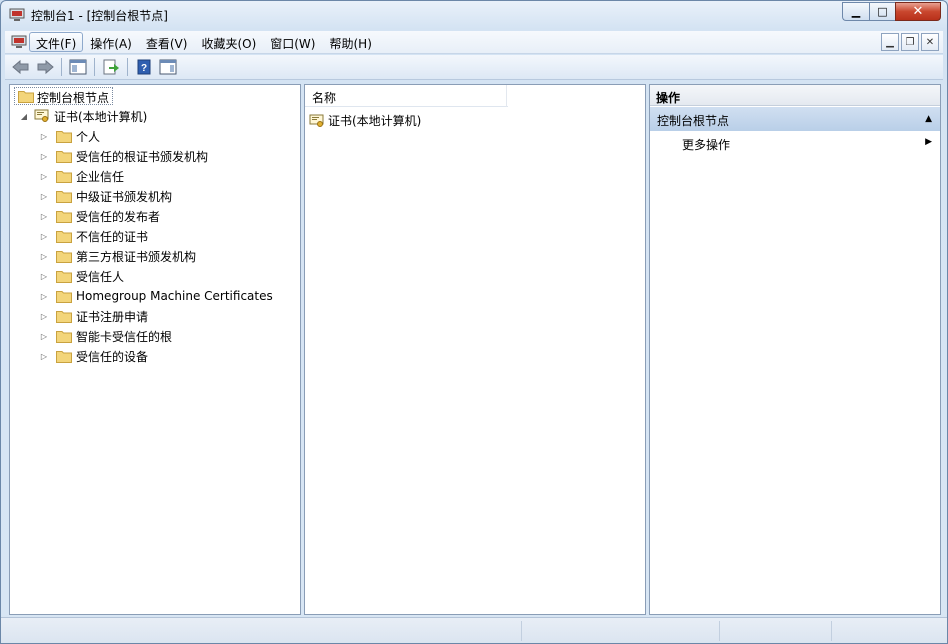 The width and height of the screenshot is (948, 644). What do you see at coordinates (112, 236) in the screenshot?
I see `tree-item-label: 不信任的证书` at bounding box center [112, 236].